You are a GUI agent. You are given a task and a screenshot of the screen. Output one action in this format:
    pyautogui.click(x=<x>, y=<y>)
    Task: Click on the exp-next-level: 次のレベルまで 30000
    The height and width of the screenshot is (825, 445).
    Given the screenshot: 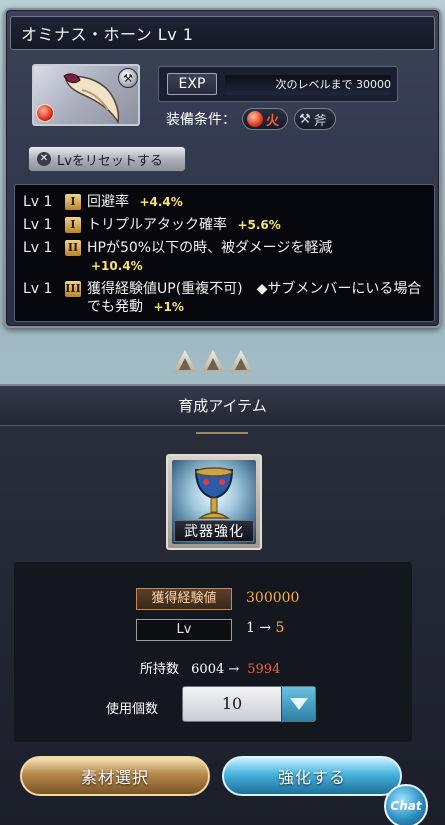 What is the action you would take?
    pyautogui.click(x=333, y=84)
    